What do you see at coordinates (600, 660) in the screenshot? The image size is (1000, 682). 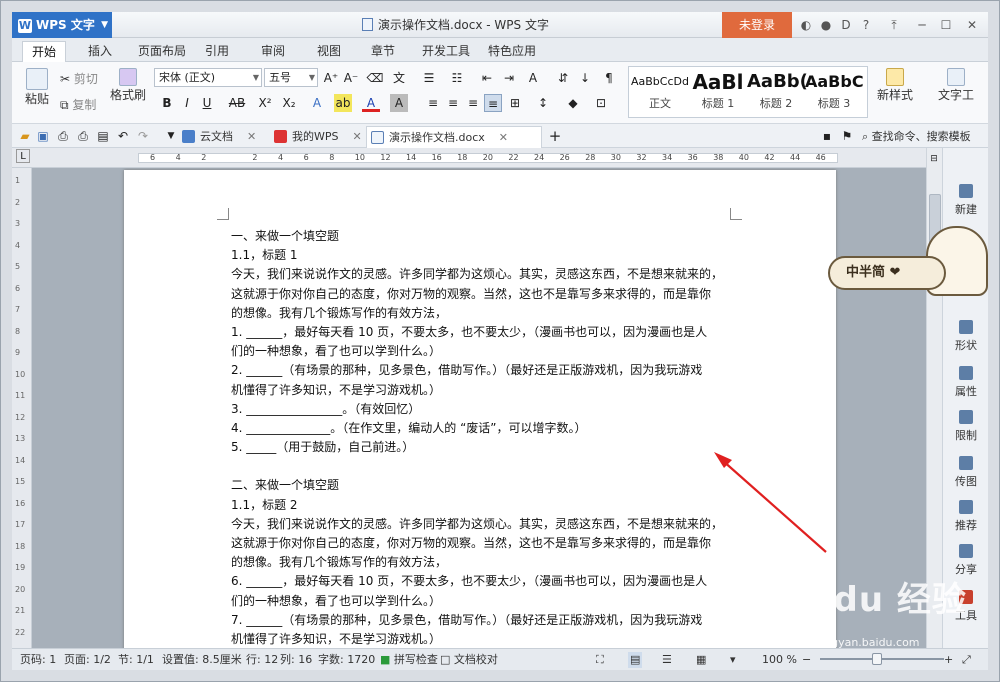 I see `full-screen-icon: ⛶` at bounding box center [600, 660].